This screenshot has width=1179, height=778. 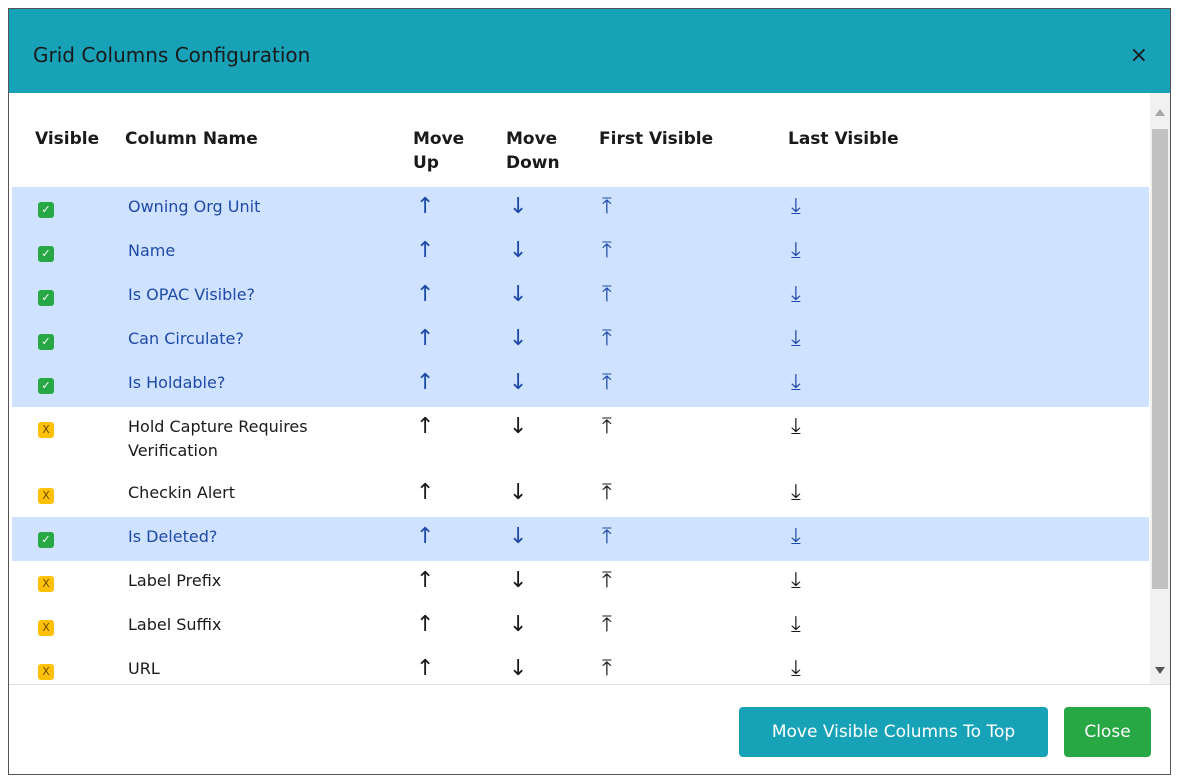 What do you see at coordinates (194, 206) in the screenshot?
I see `column-name: Owning Org Unit` at bounding box center [194, 206].